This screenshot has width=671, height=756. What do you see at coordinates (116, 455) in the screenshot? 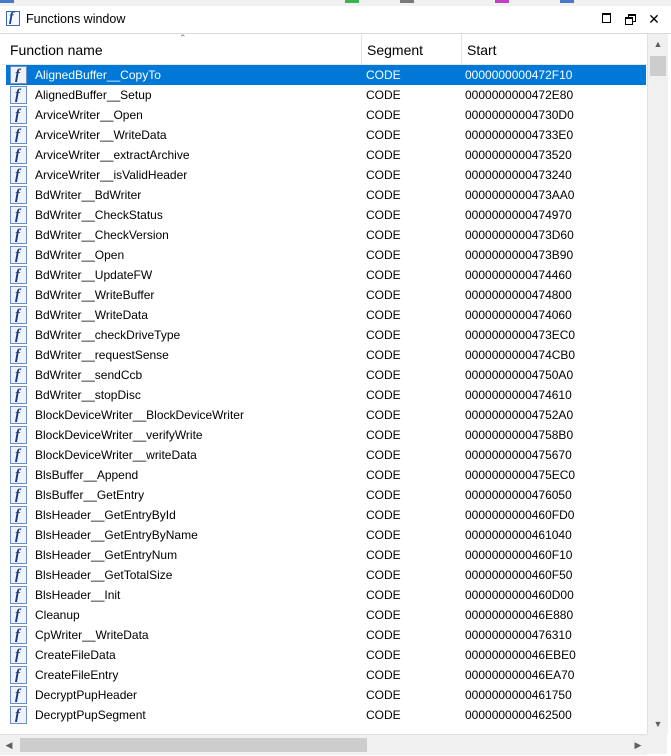
I see `function-name-cell: BlockDeviceWriter__writeData` at bounding box center [116, 455].